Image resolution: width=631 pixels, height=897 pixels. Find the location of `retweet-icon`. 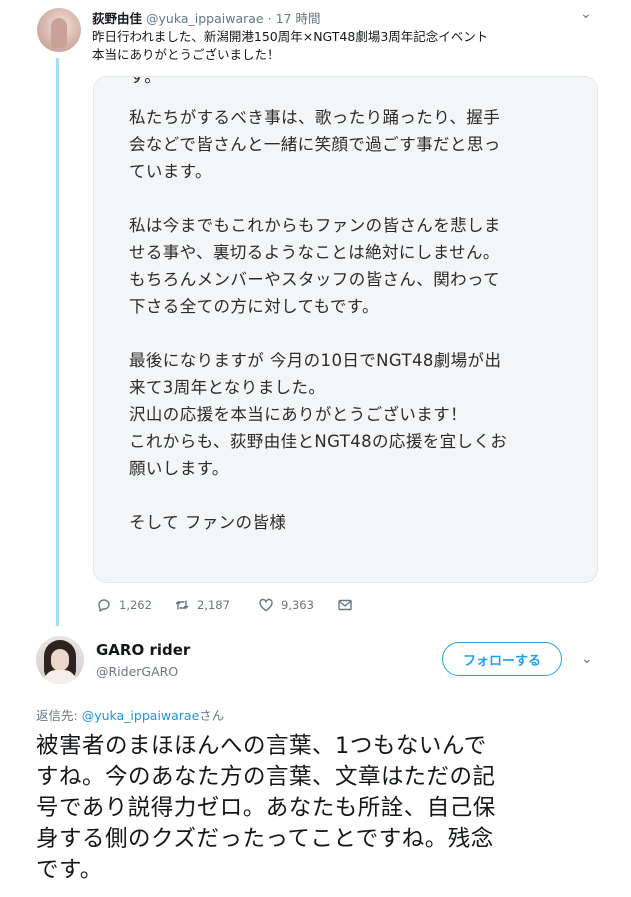

retweet-icon is located at coordinates (182, 605).